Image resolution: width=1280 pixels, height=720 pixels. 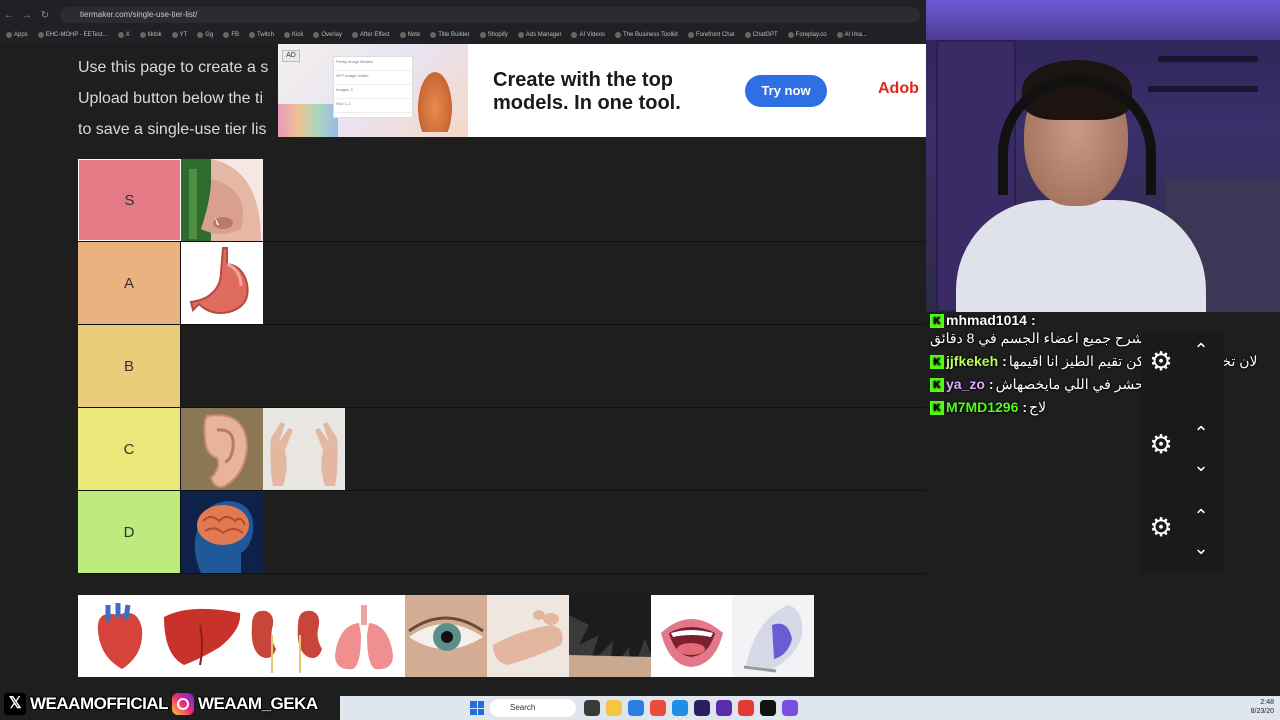 What do you see at coordinates (587, 91) in the screenshot?
I see `ad-headline: Create with the top models. In one tool.` at bounding box center [587, 91].